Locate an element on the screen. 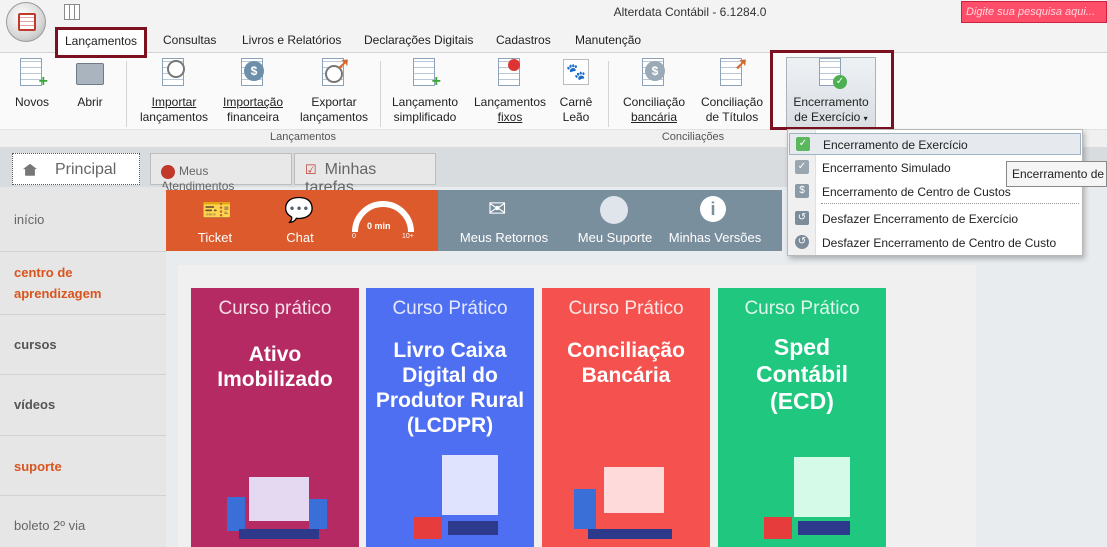  pin-icon is located at coordinates (510, 73).